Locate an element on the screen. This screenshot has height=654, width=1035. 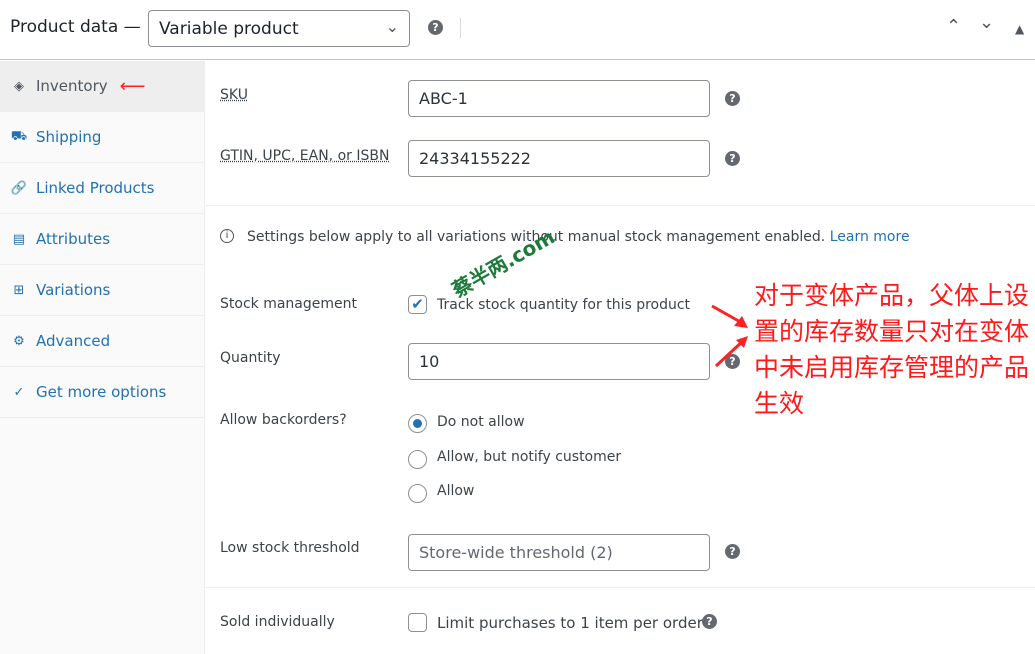
panel-title: Product data — is located at coordinates (75, 27).